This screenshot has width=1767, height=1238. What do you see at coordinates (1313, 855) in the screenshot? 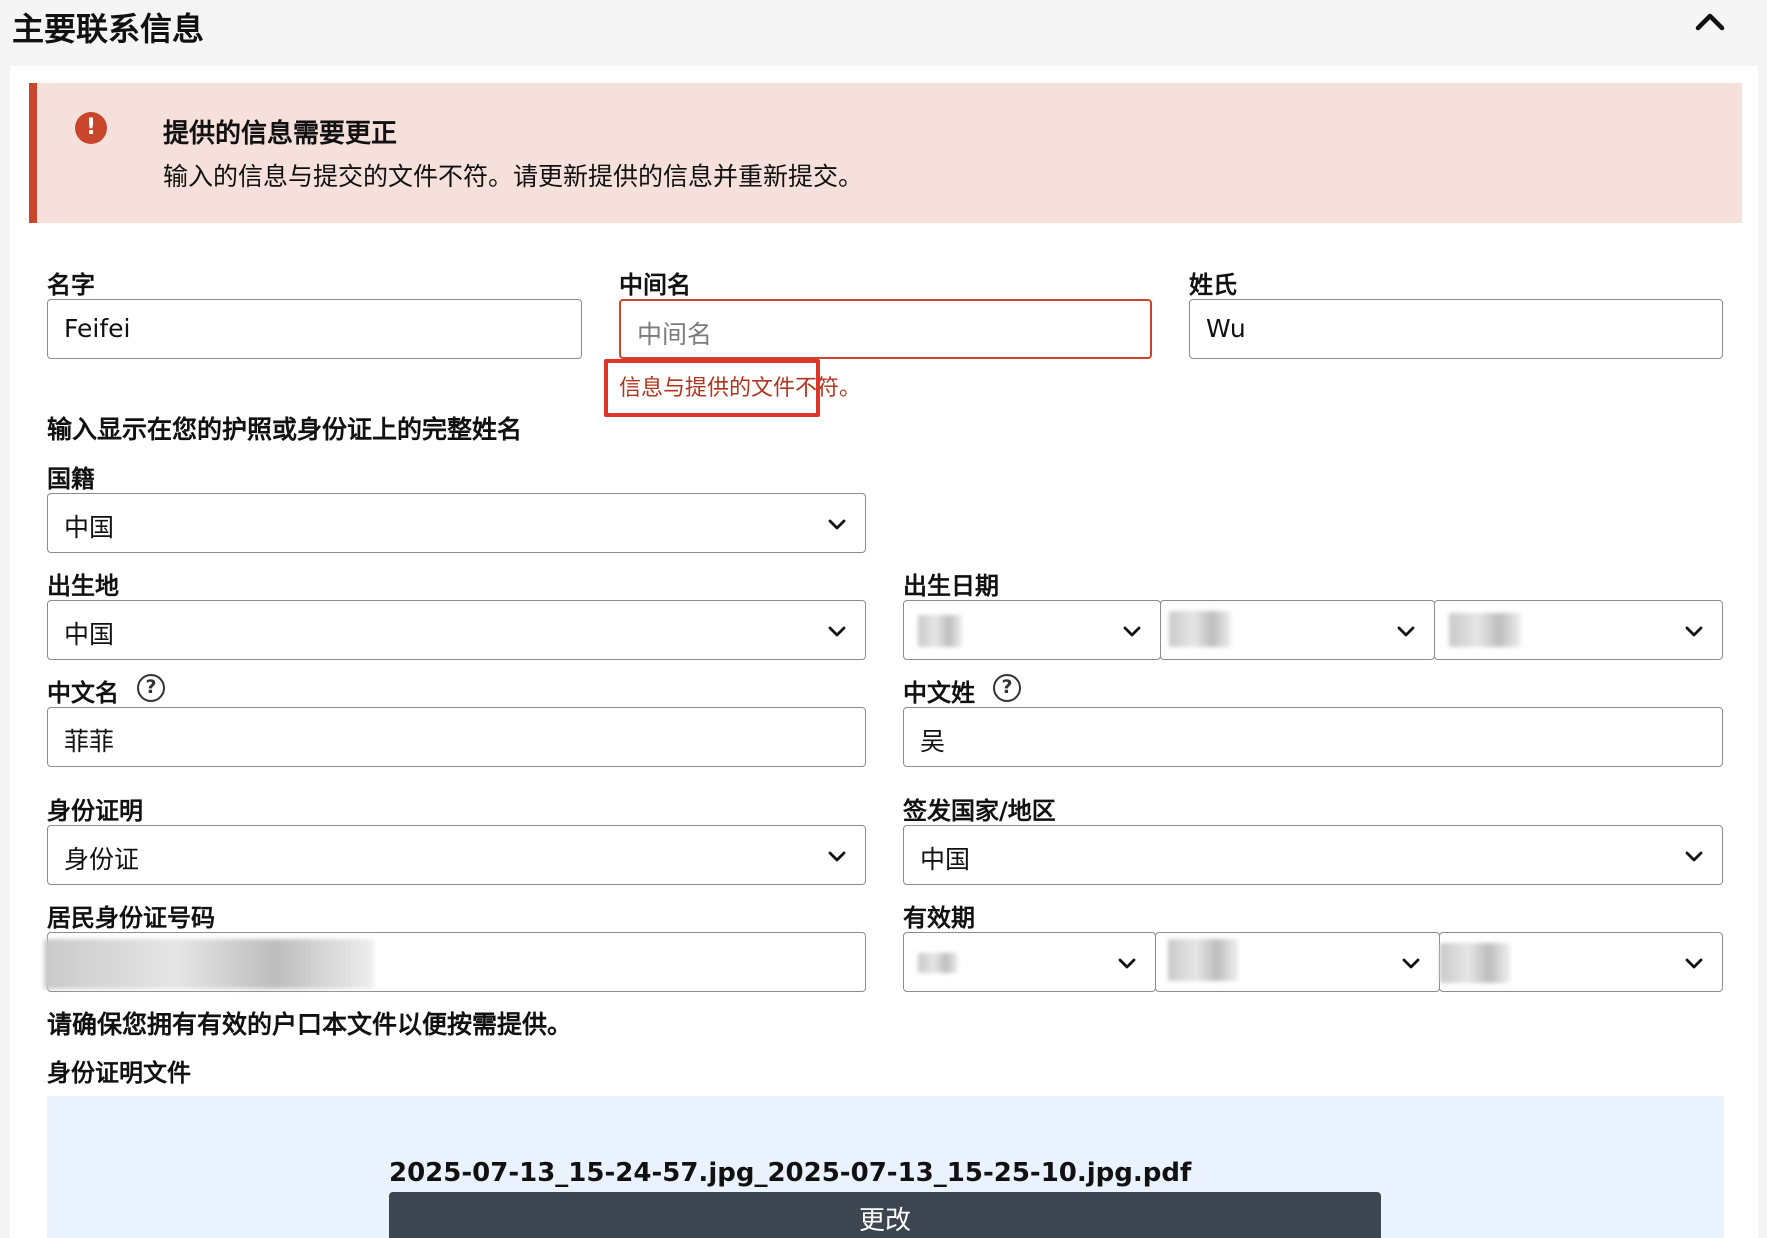
I see `issuing-country-select: 中国` at bounding box center [1313, 855].